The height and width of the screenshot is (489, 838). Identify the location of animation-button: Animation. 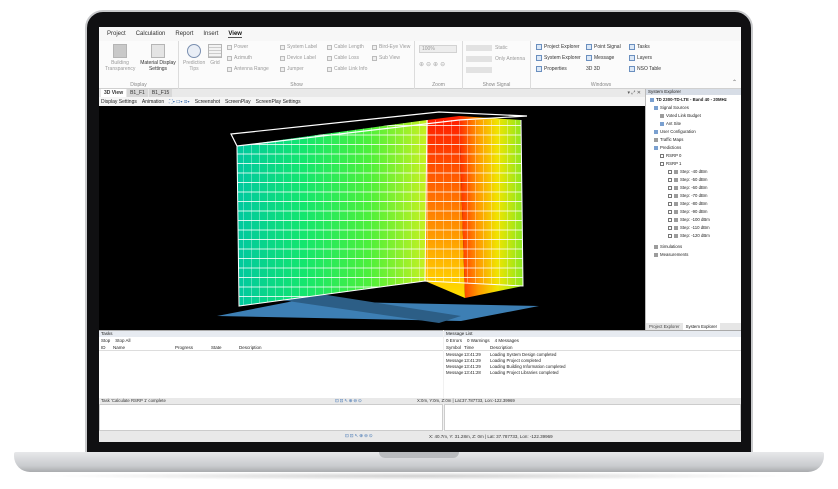
(153, 102).